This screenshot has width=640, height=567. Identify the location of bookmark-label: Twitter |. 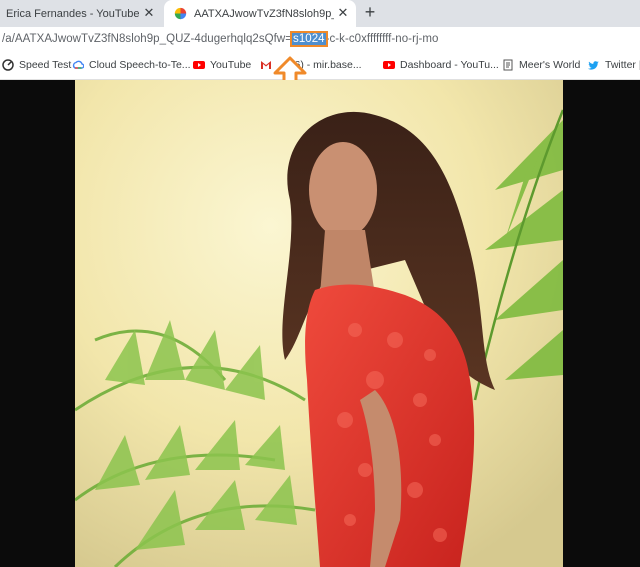
(622, 65).